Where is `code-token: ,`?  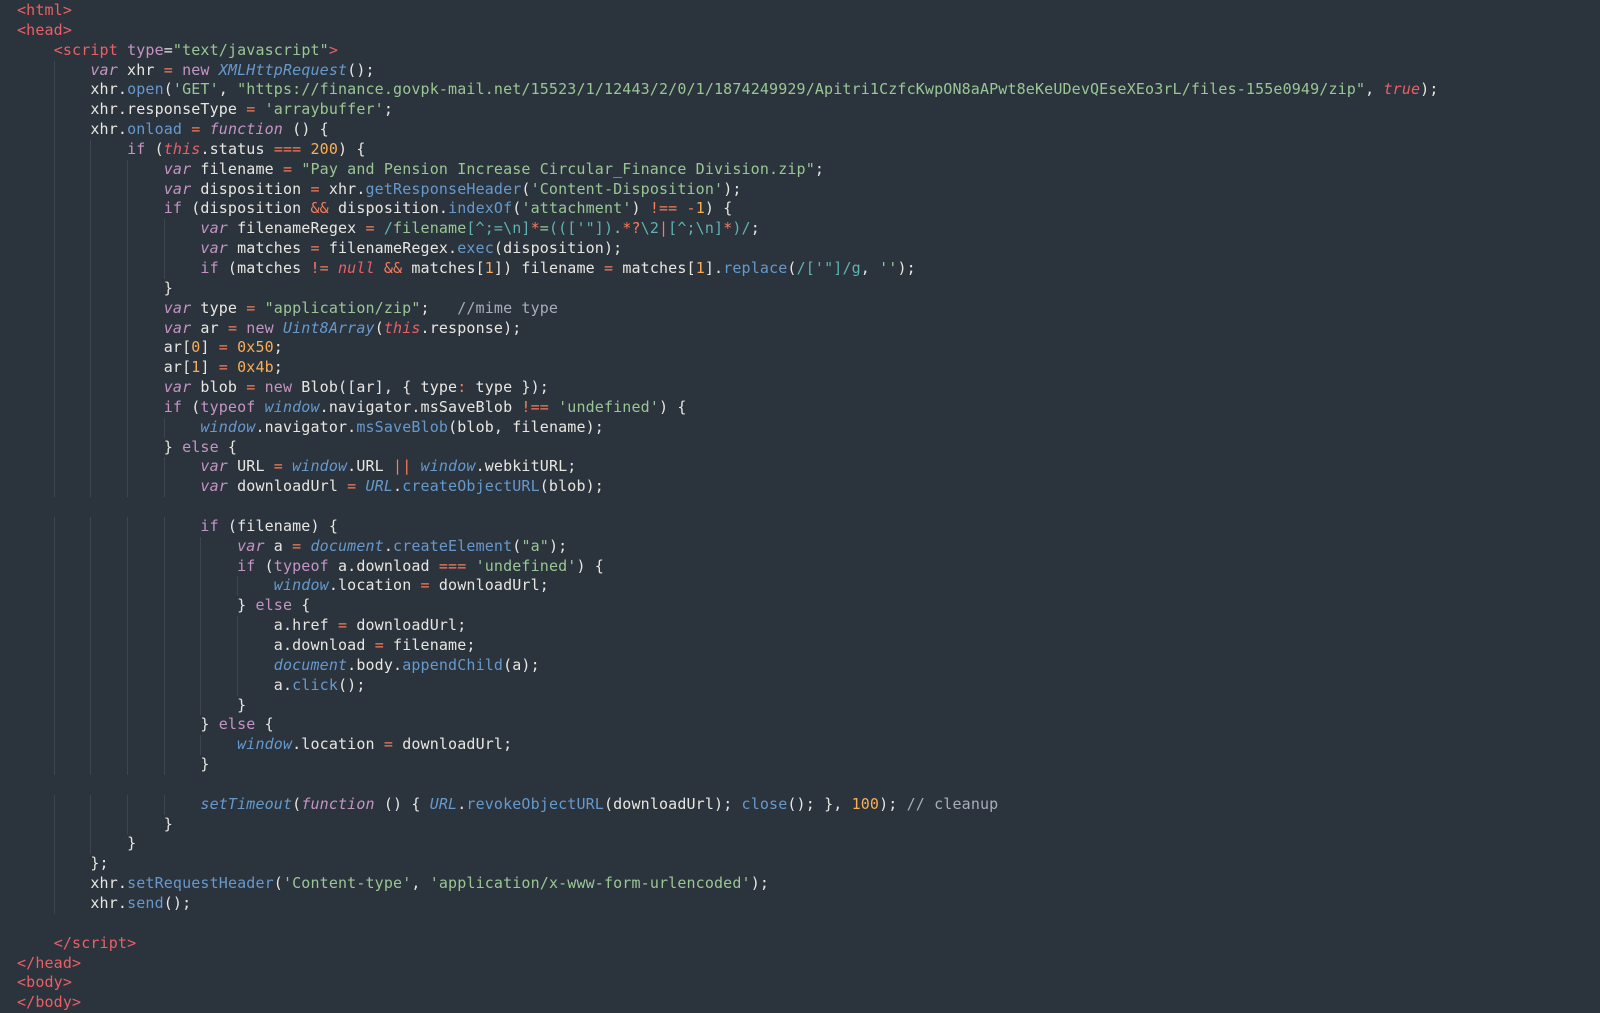
code-token: , is located at coordinates (228, 89).